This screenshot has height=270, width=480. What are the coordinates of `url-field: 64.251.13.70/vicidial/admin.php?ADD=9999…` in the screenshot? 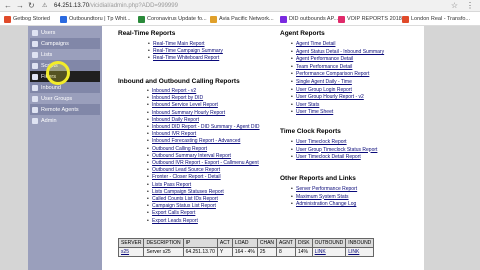 It's located at (116, 6).